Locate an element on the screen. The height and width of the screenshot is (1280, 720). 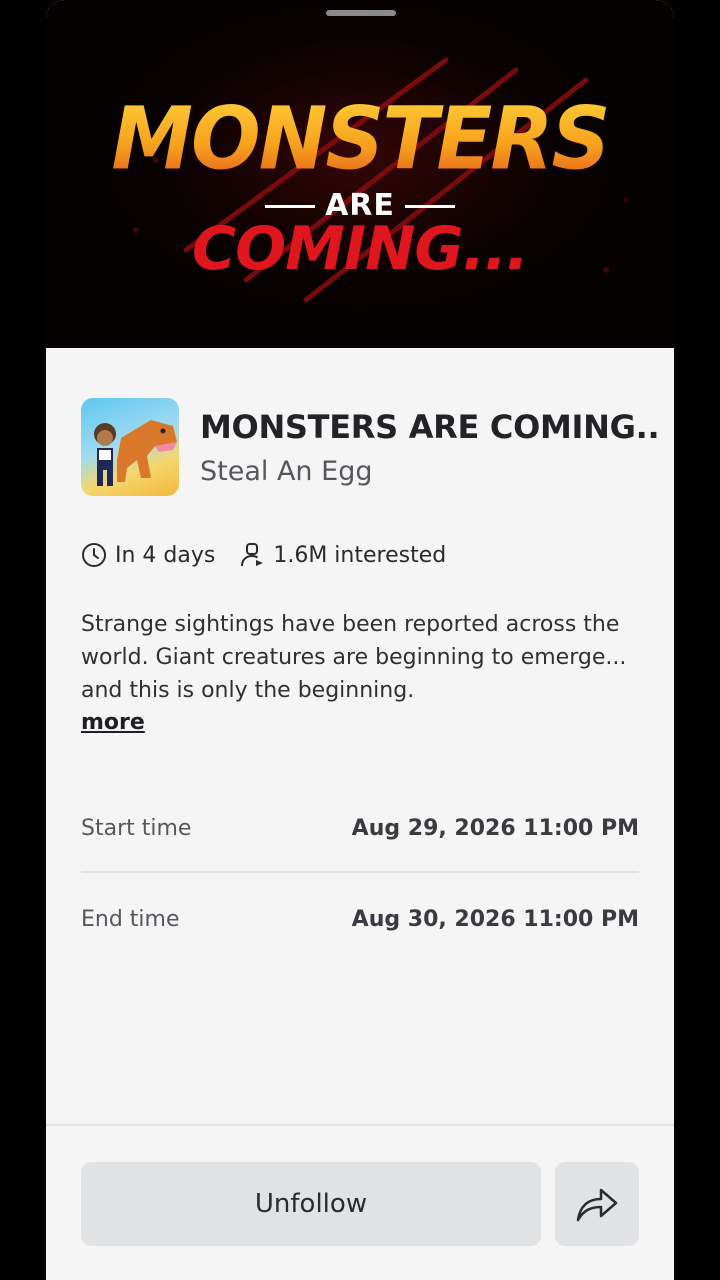
start-time-row: Start time Aug 29, 2026 11:00 PM is located at coordinates (360, 828).